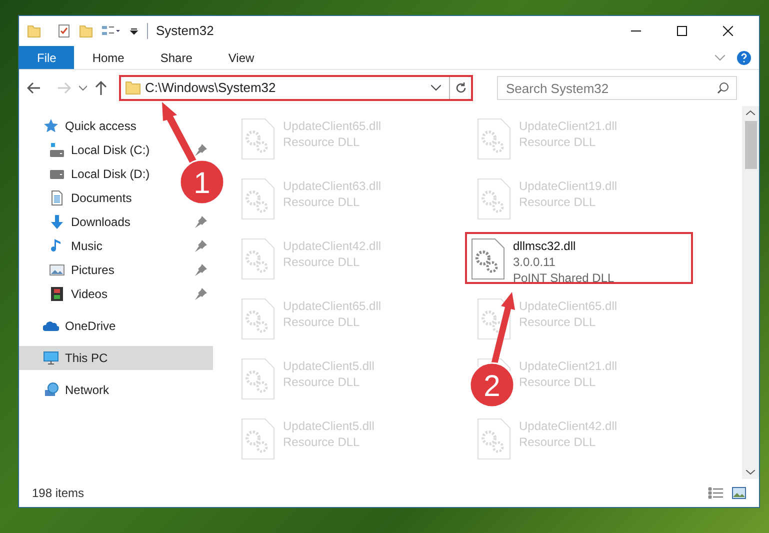 The image size is (769, 533). Describe the element at coordinates (82, 198) in the screenshot. I see `nav-item: Documents` at that location.